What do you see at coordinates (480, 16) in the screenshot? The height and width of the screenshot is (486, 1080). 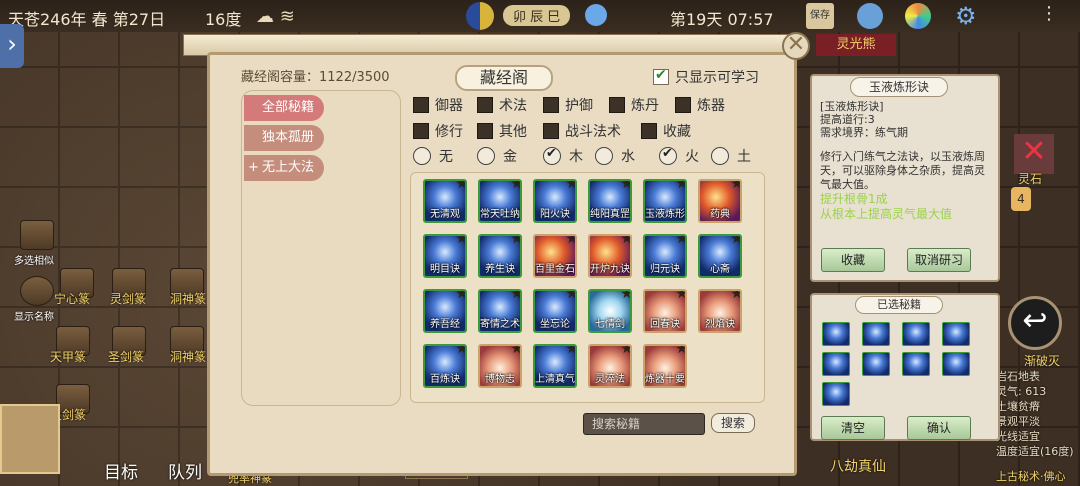 I see `yin-yang-icon` at bounding box center [480, 16].